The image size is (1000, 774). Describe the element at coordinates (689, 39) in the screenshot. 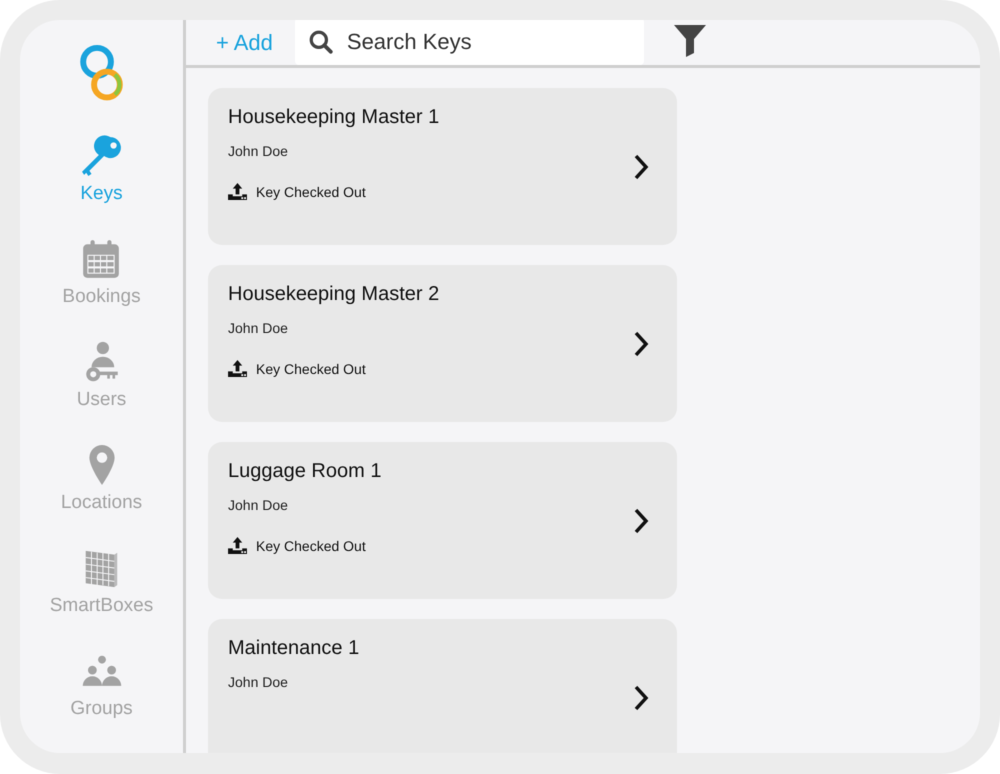

I see `filter-icon` at that location.